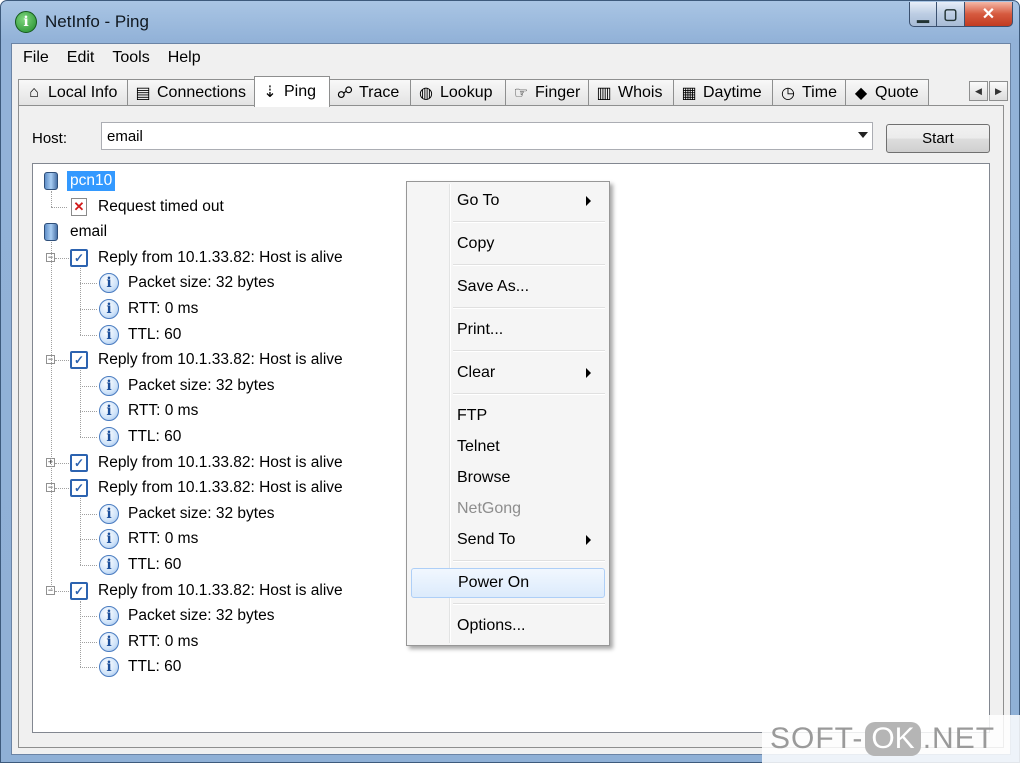  Describe the element at coordinates (508, 478) in the screenshot. I see `ctx-item-browse: Browse` at that location.